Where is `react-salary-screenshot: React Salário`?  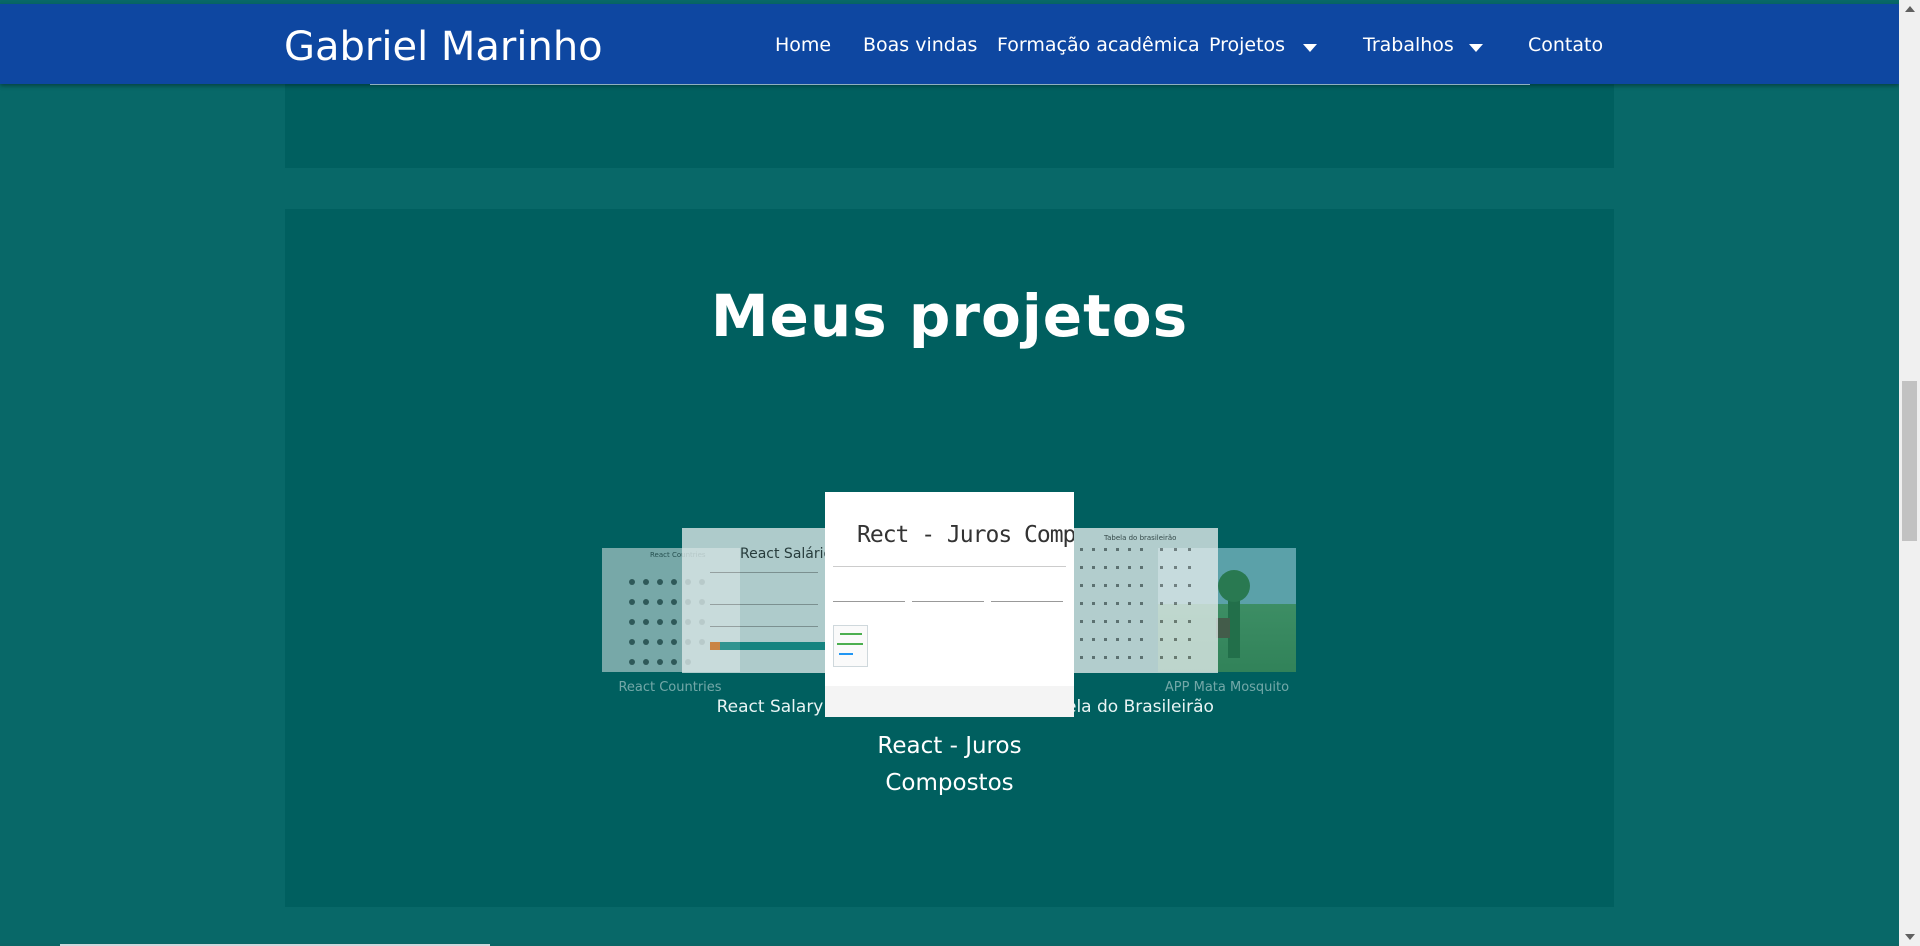 react-salary-screenshot: React Salário is located at coordinates (754, 600).